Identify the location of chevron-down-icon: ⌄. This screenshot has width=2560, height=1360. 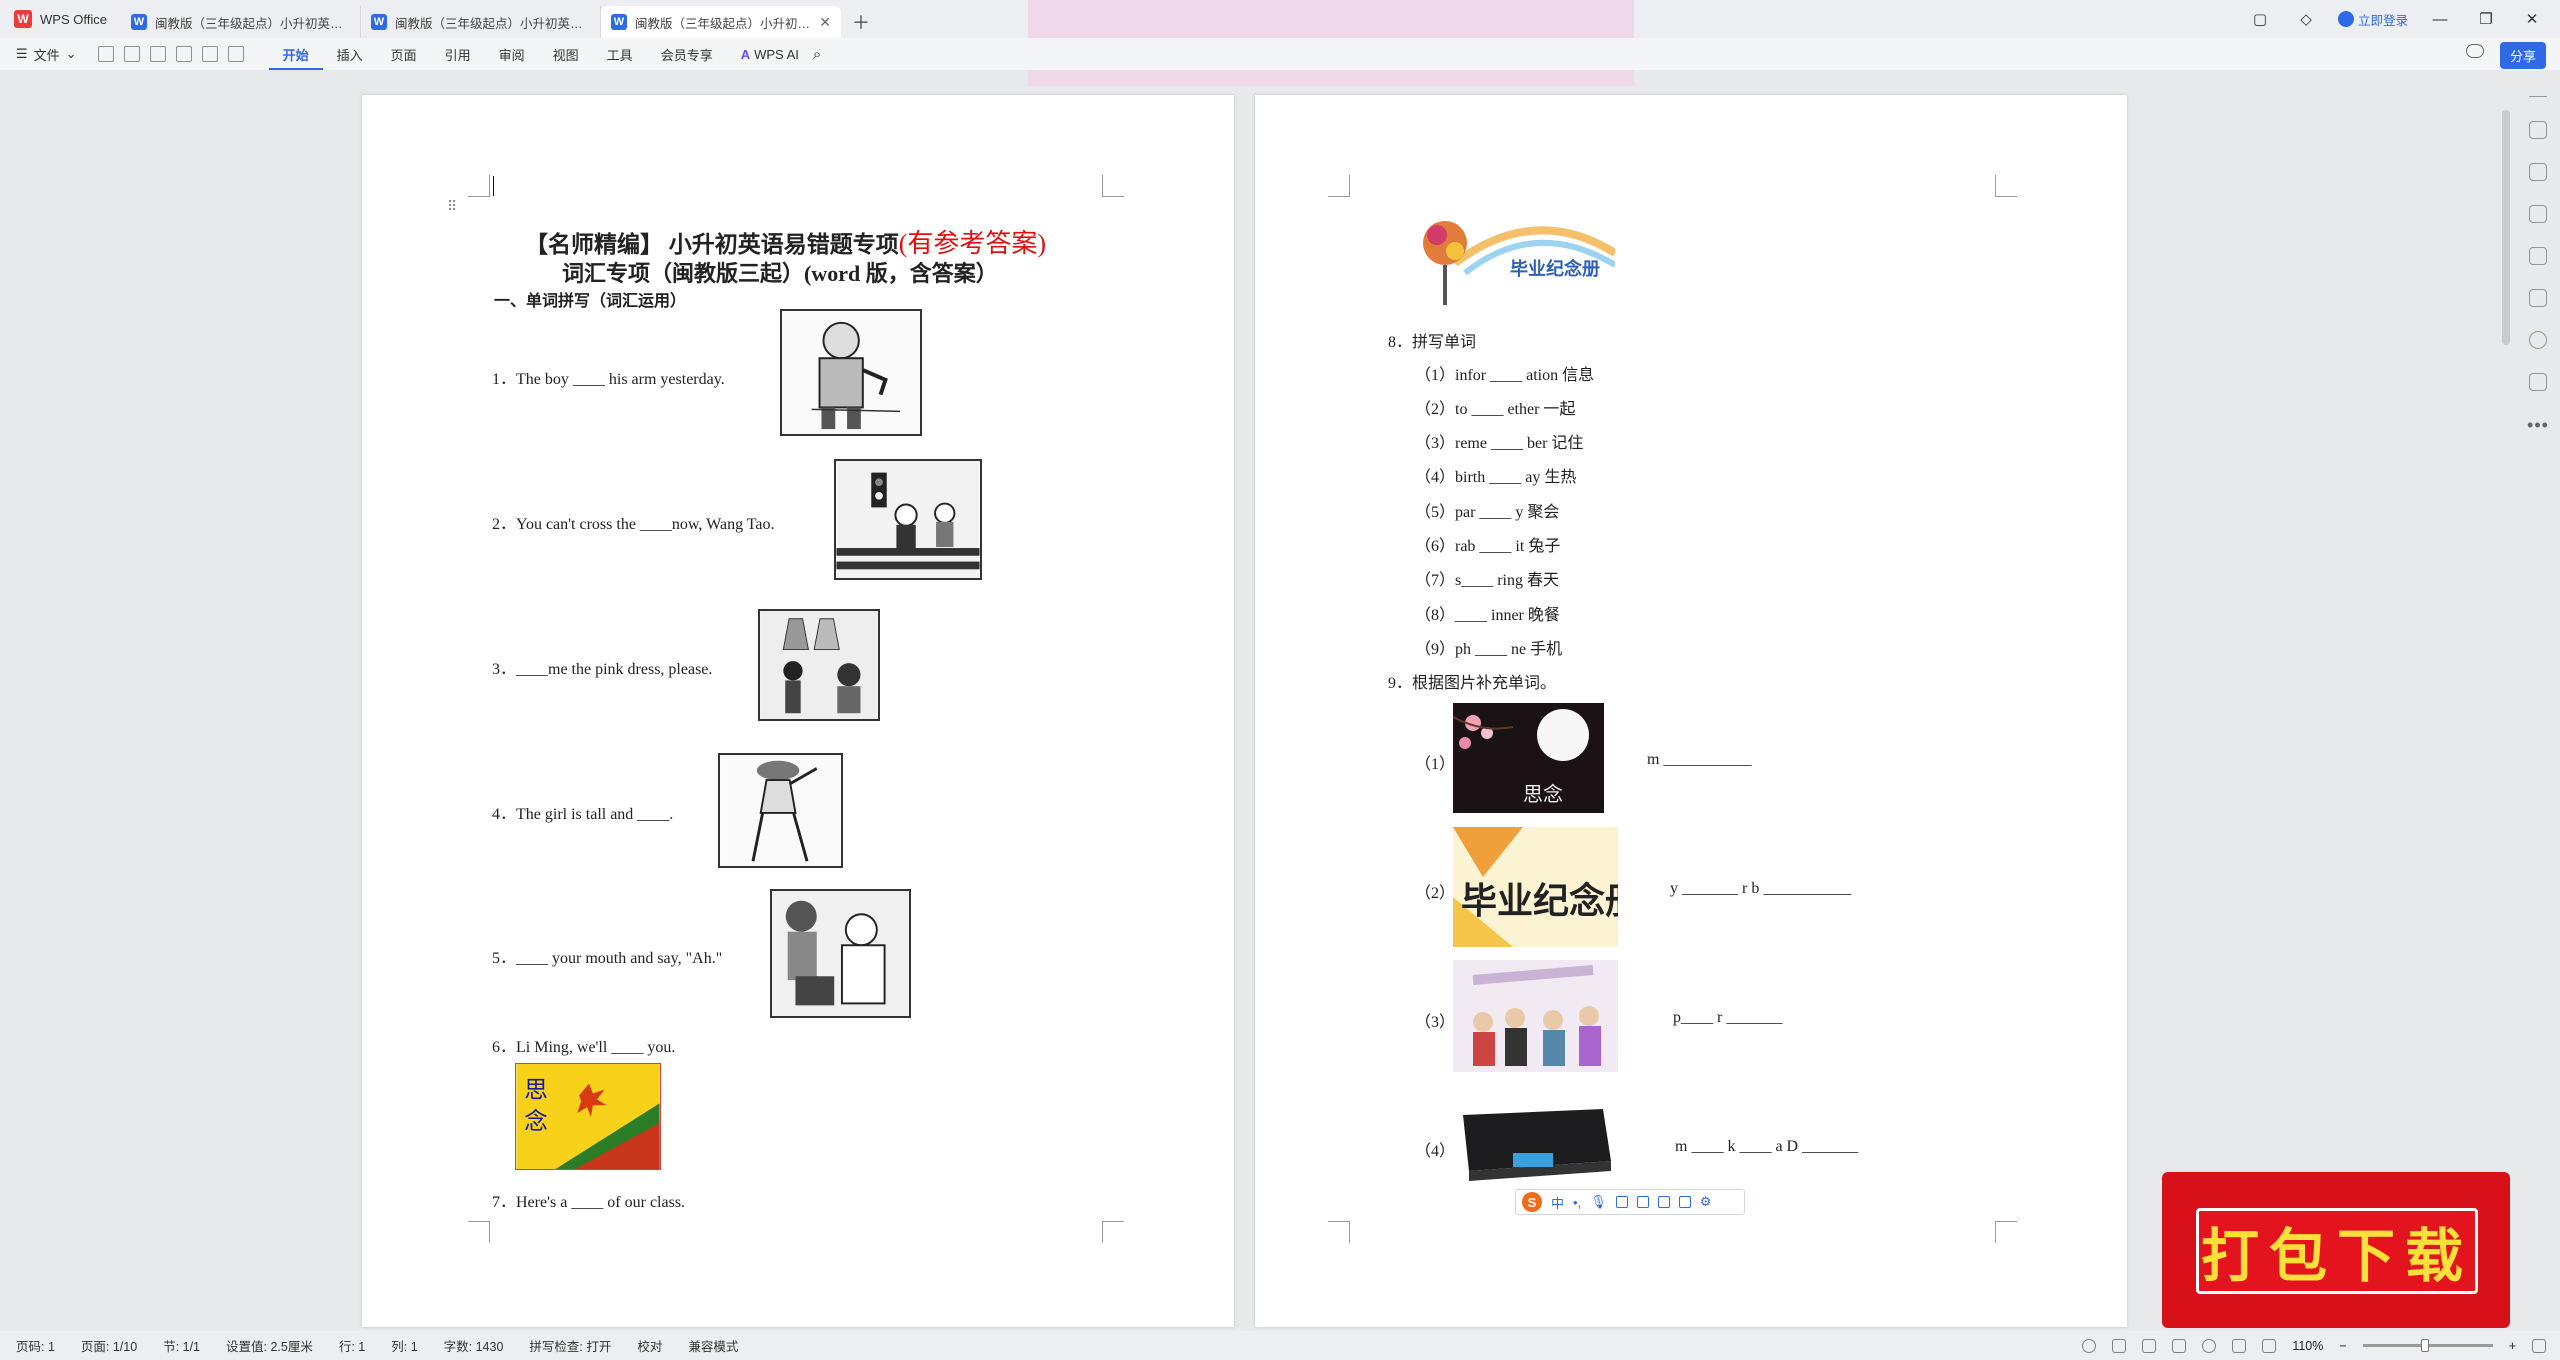
(71, 53).